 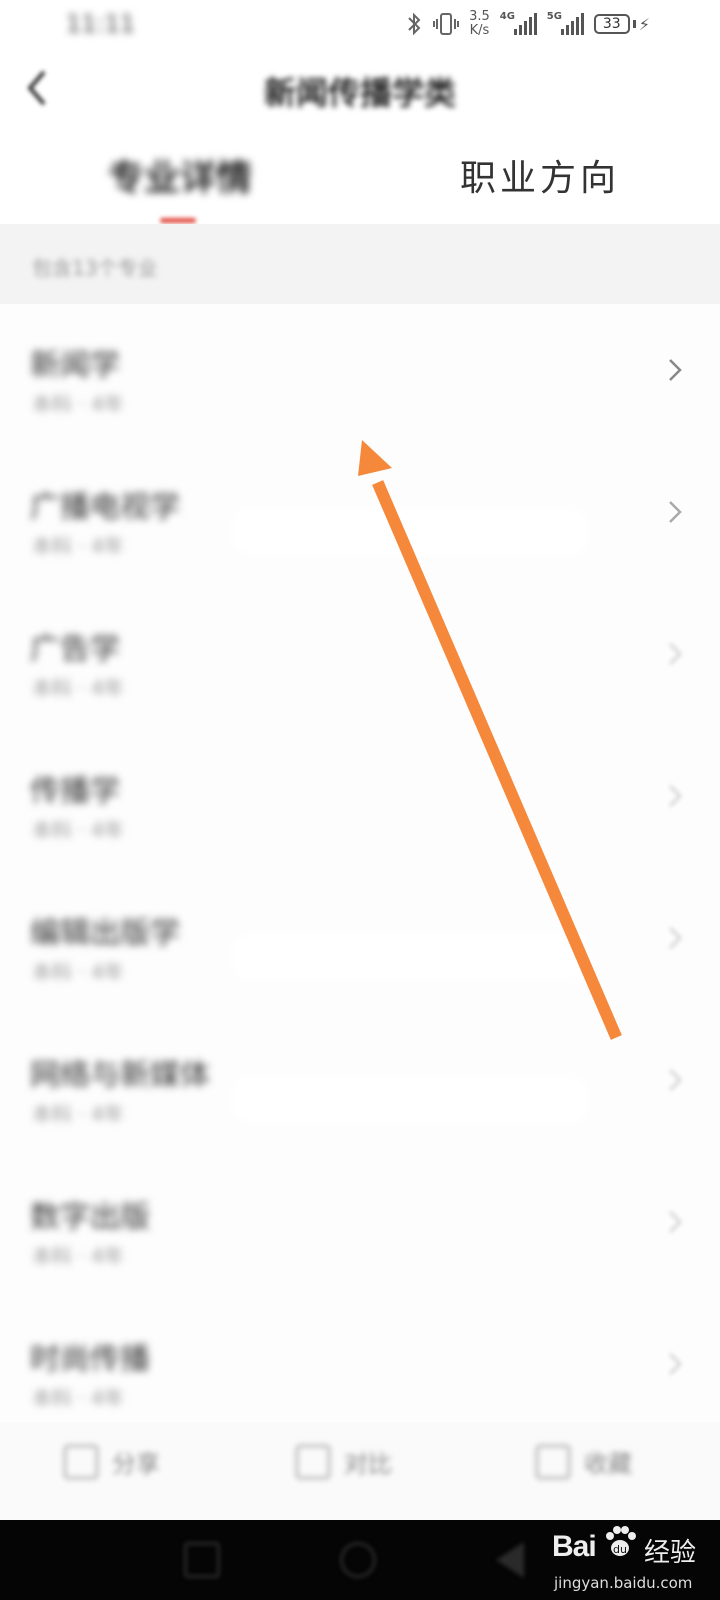 I want to click on active-tab-indicator, so click(x=178, y=220).